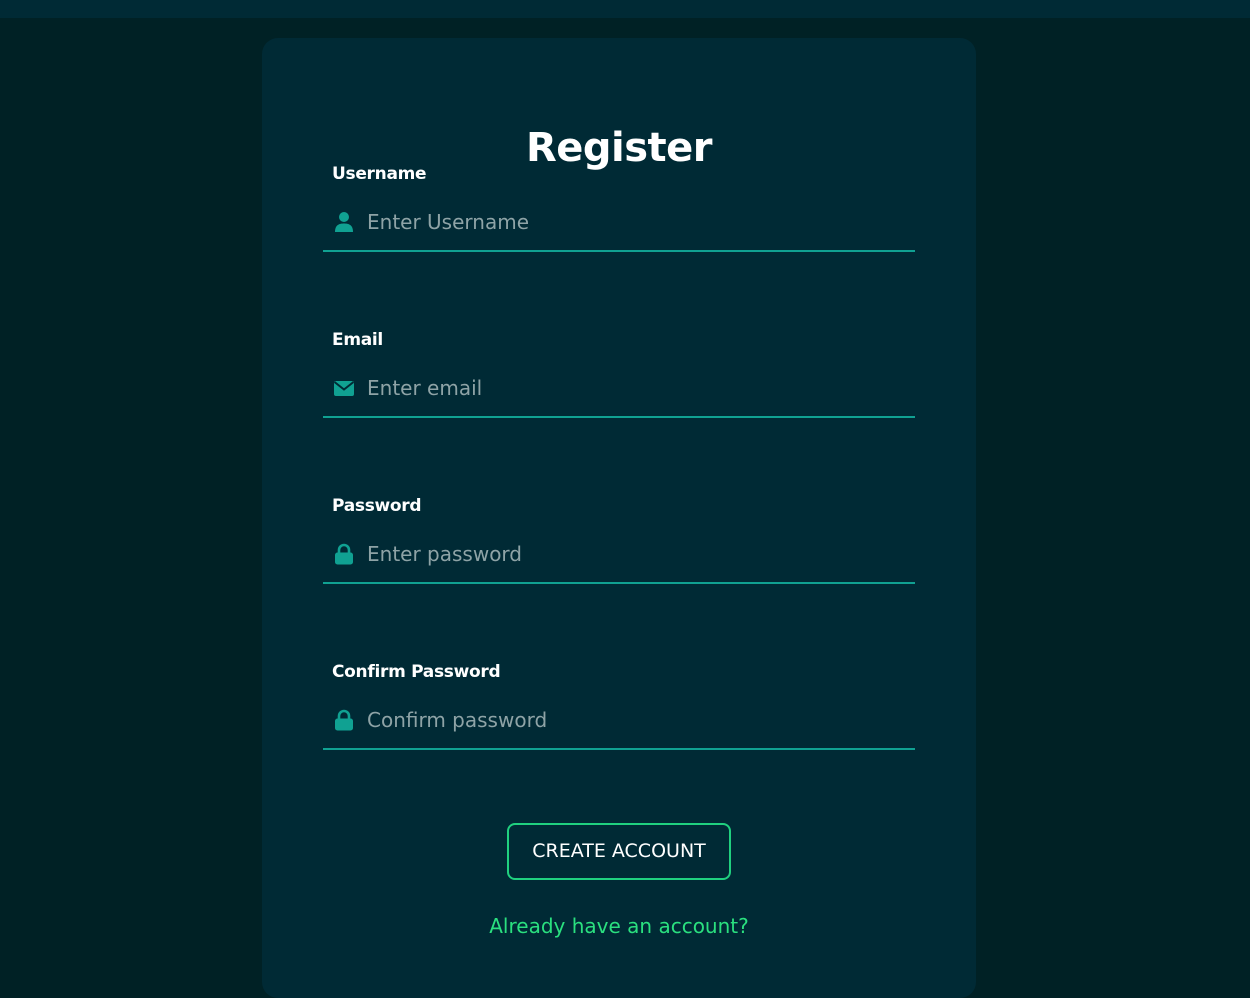  What do you see at coordinates (625, 9) in the screenshot?
I see `top-bar` at bounding box center [625, 9].